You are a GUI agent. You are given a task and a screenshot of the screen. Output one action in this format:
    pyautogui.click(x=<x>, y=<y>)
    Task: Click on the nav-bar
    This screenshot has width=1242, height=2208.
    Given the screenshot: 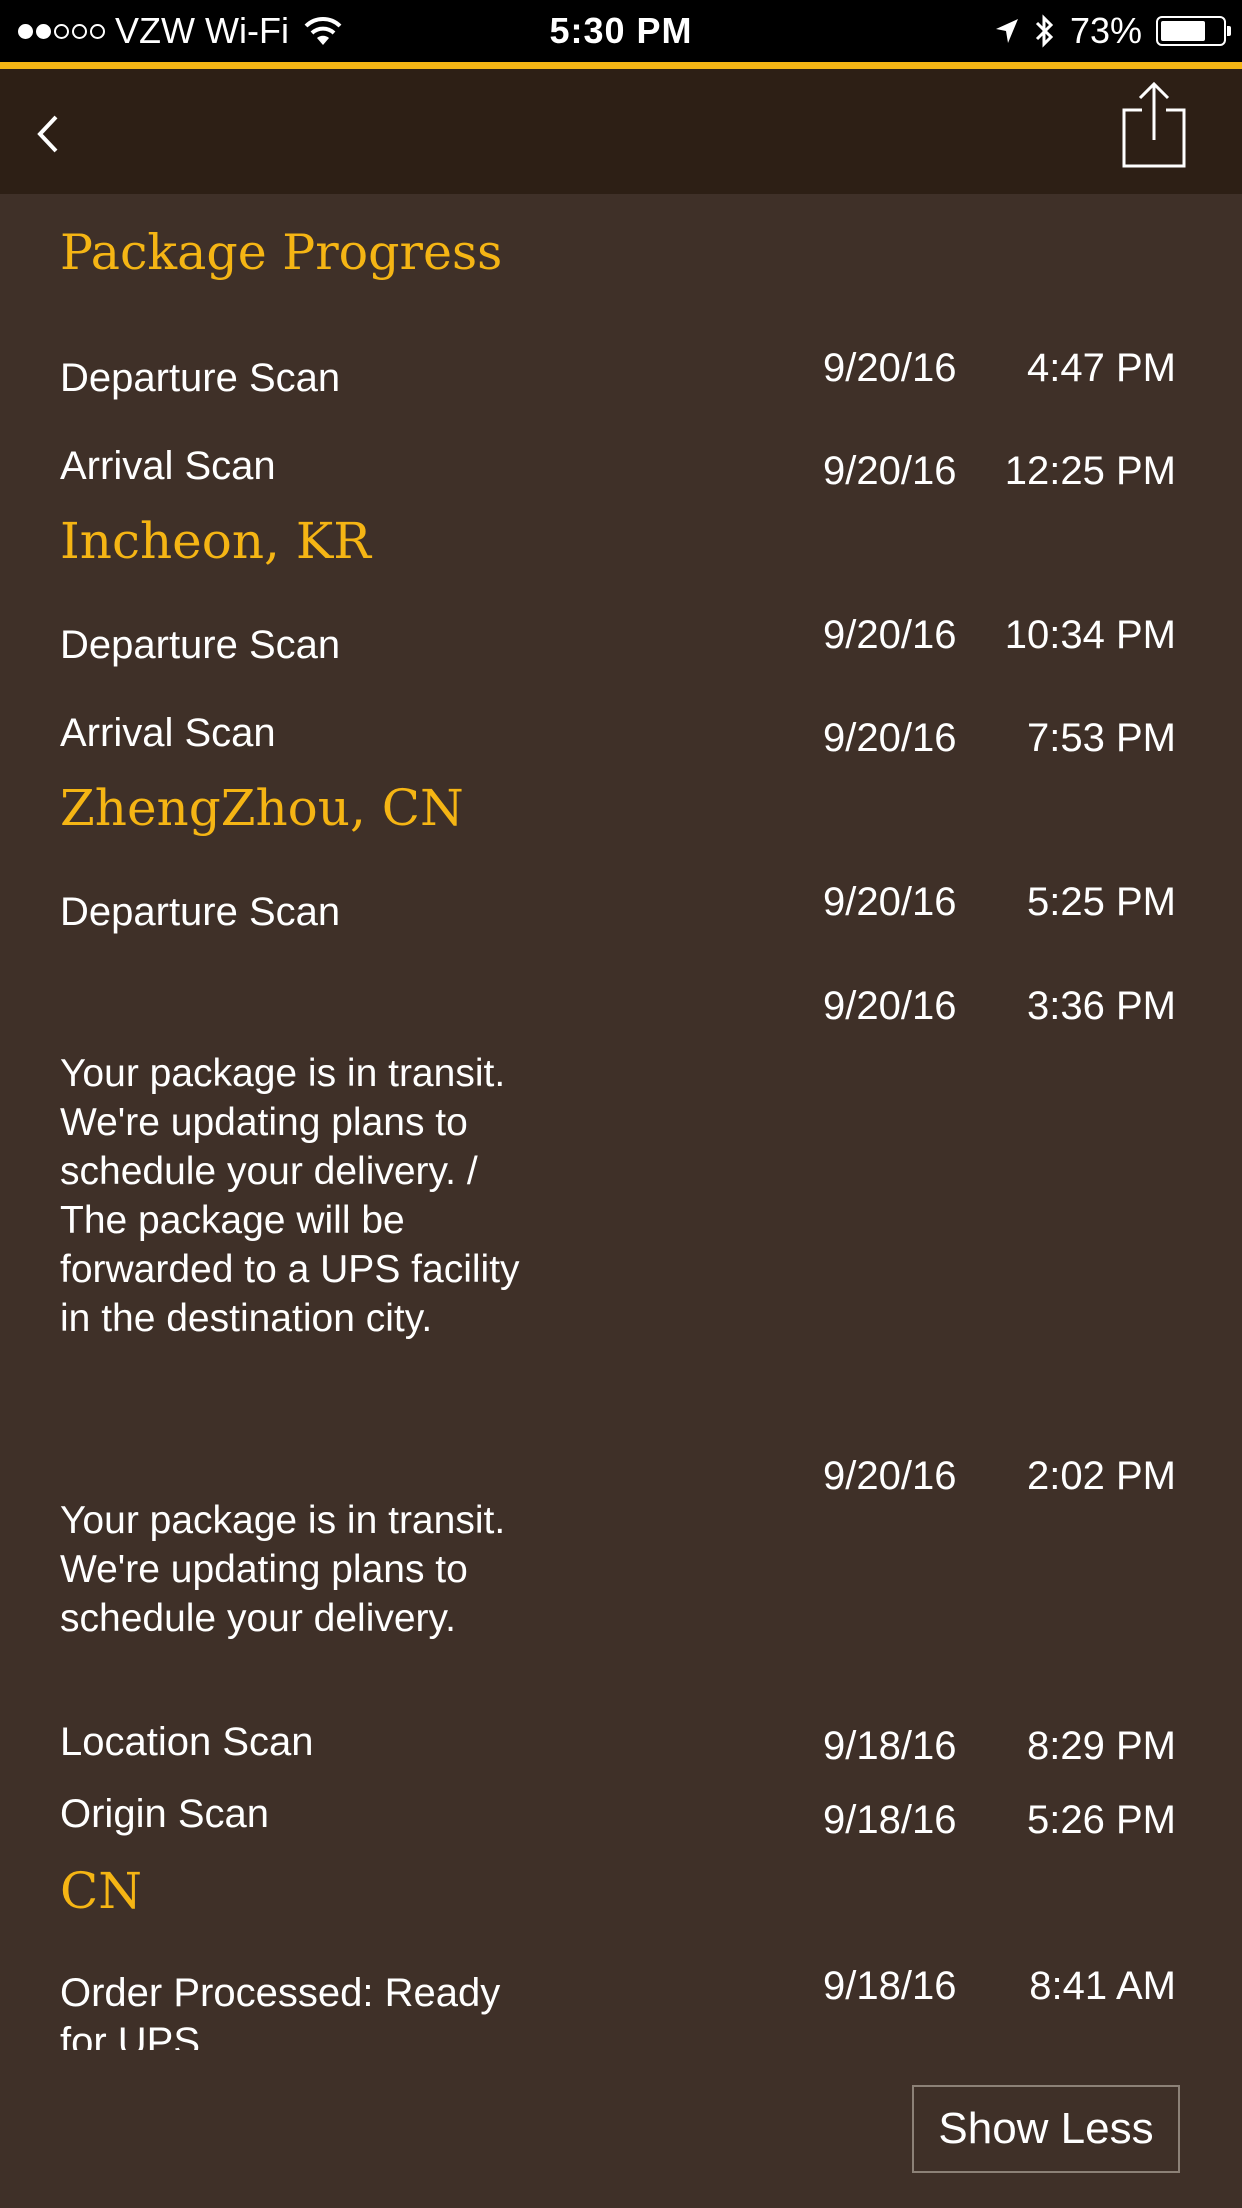 What is the action you would take?
    pyautogui.click(x=621, y=131)
    